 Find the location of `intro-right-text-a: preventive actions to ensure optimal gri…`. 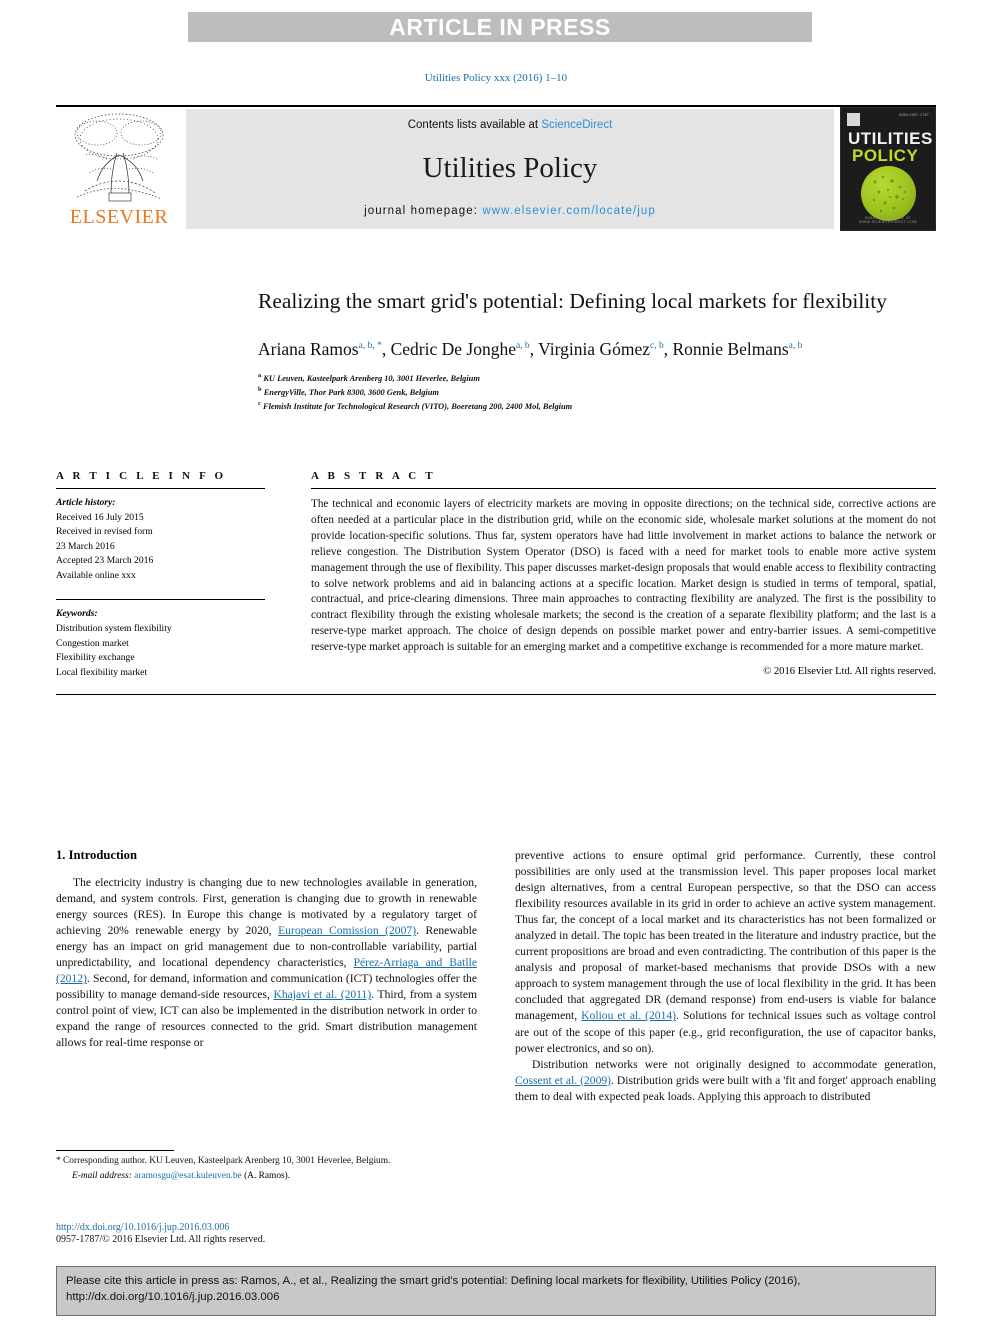

intro-right-text-a: preventive actions to ensure optimal gri… is located at coordinates (725, 936).